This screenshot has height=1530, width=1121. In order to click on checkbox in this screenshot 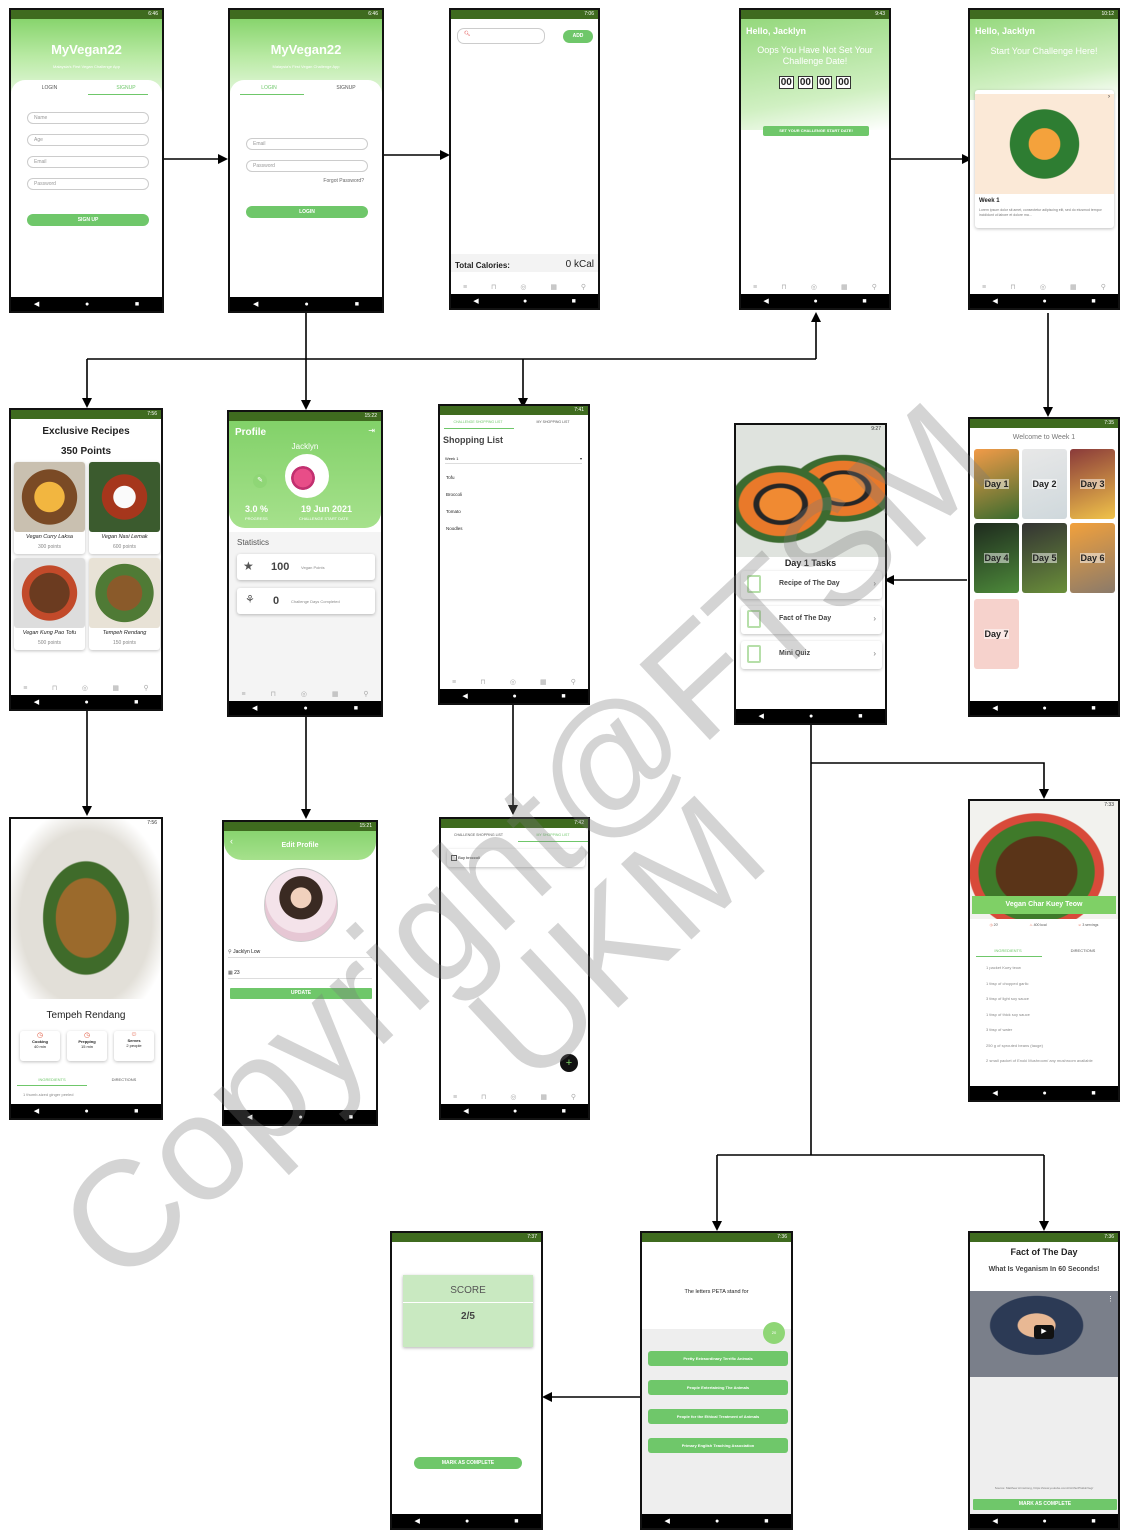, I will do `click(454, 857)`.